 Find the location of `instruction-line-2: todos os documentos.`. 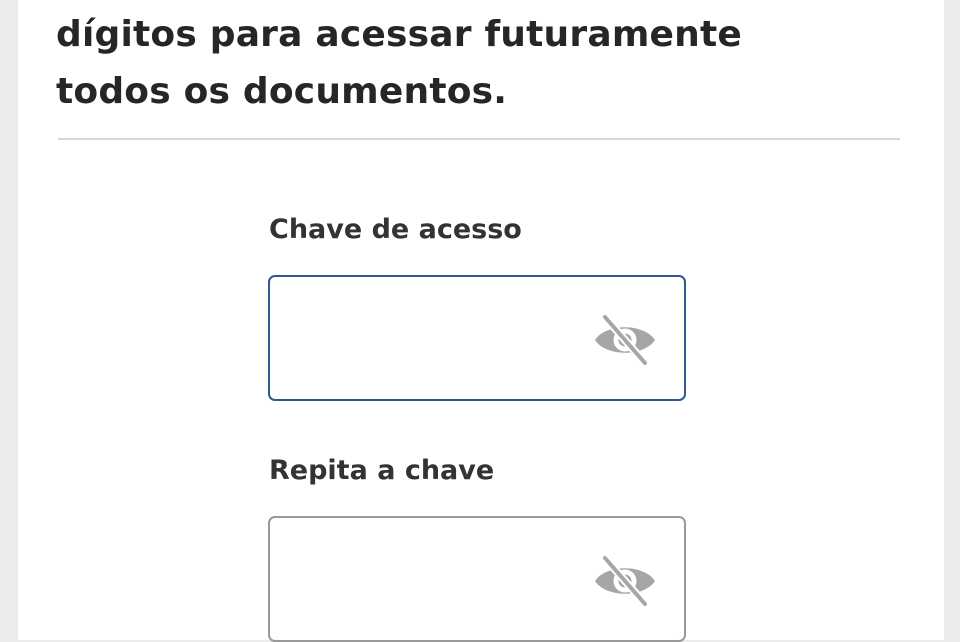

instruction-line-2: todos os documentos. is located at coordinates (282, 91).